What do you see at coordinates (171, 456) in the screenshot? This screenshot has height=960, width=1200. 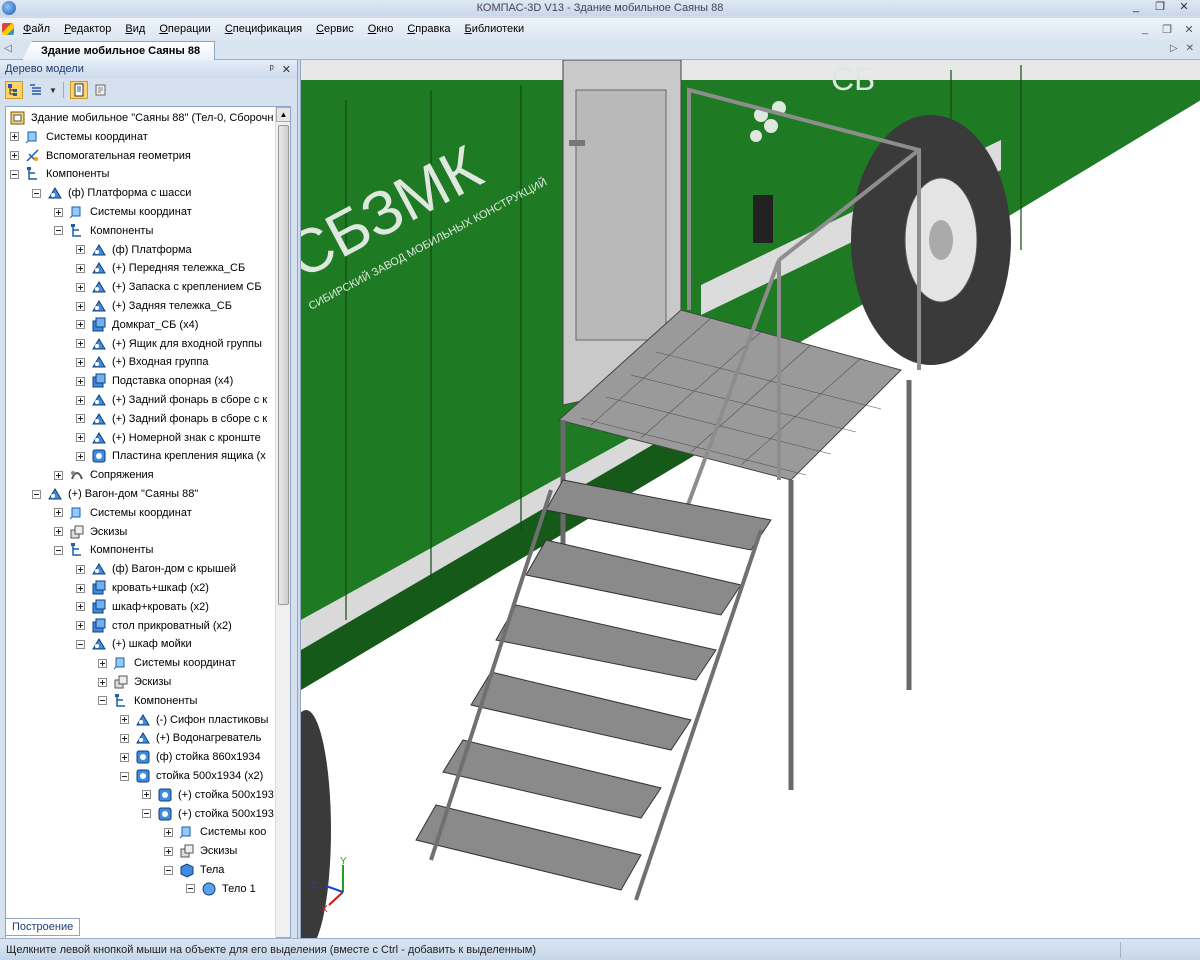 I see `tree-node: Пластина крепления ящика (x` at bounding box center [171, 456].